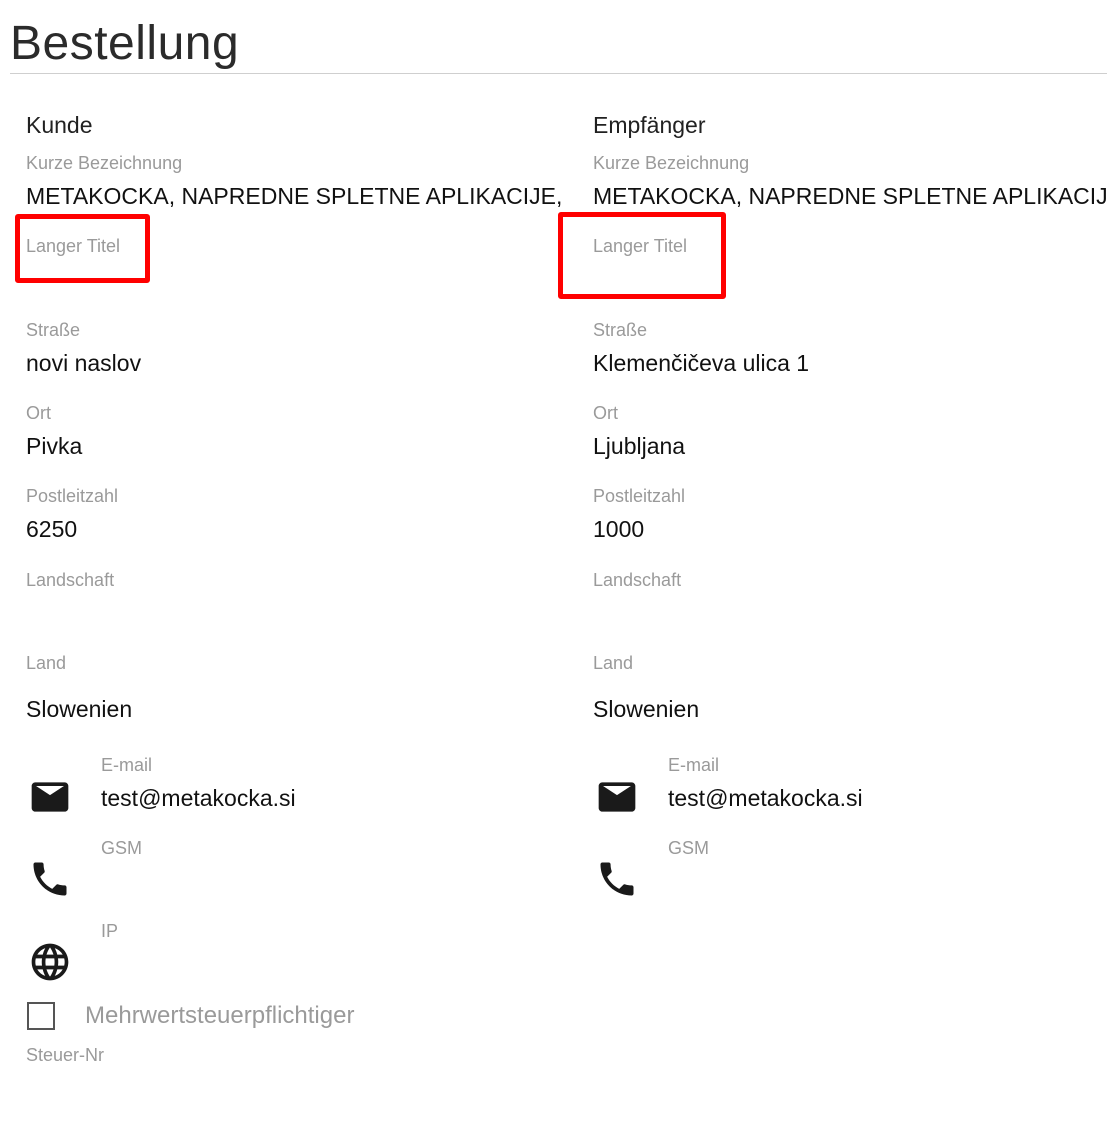 This screenshot has height=1138, width=1107. Describe the element at coordinates (84, 363) in the screenshot. I see `customer-street-value: novi naslov` at that location.